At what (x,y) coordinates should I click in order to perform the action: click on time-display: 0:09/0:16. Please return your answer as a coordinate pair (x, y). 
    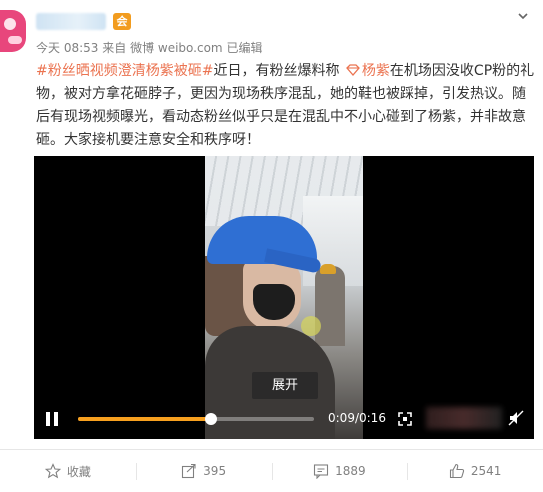
    Looking at the image, I should click on (357, 418).